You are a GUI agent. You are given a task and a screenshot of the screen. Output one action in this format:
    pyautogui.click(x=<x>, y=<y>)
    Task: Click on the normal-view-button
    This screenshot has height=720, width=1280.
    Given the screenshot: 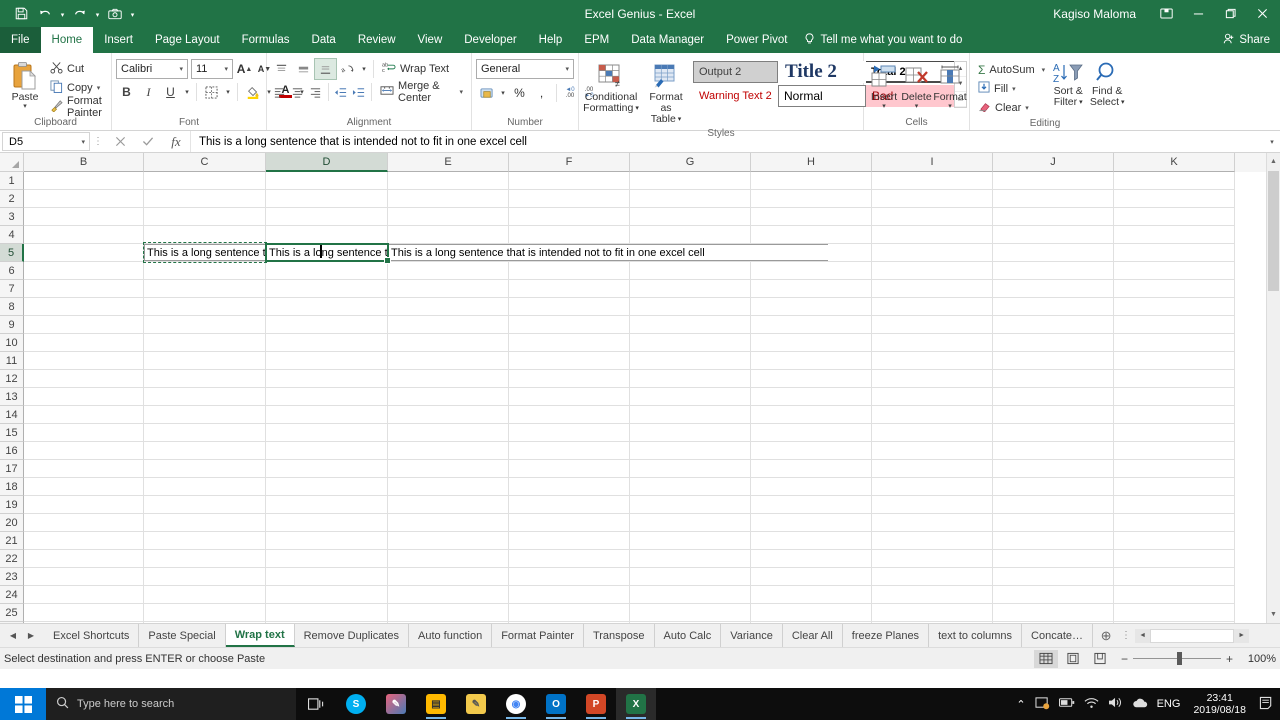 What is the action you would take?
    pyautogui.click(x=1045, y=658)
    